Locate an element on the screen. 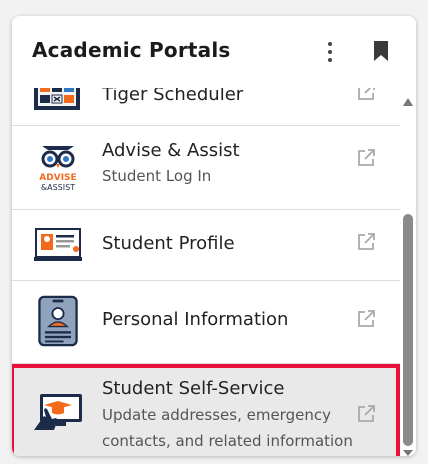  scrollbar-thumb is located at coordinates (408, 330).